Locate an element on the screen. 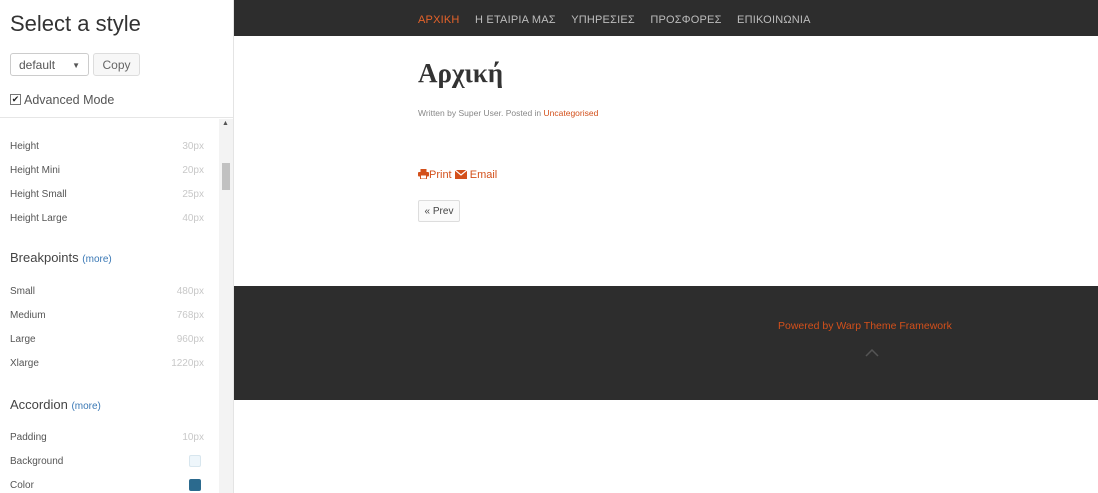  var-large: Large 960px is located at coordinates (107, 342).